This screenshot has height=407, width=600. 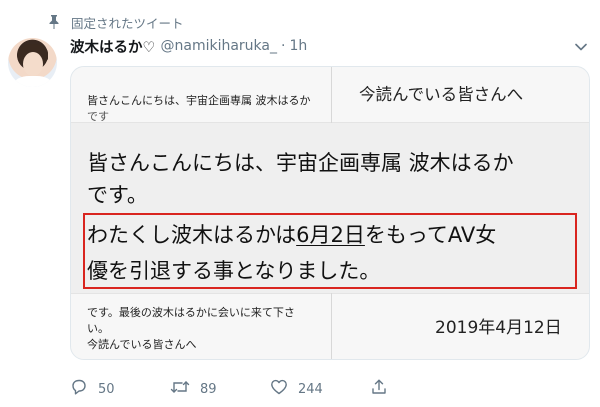 What do you see at coordinates (300, 163) in the screenshot?
I see `image-main-line-1: 皆さんこんにちは、宇宙企画専属 波木はるか` at bounding box center [300, 163].